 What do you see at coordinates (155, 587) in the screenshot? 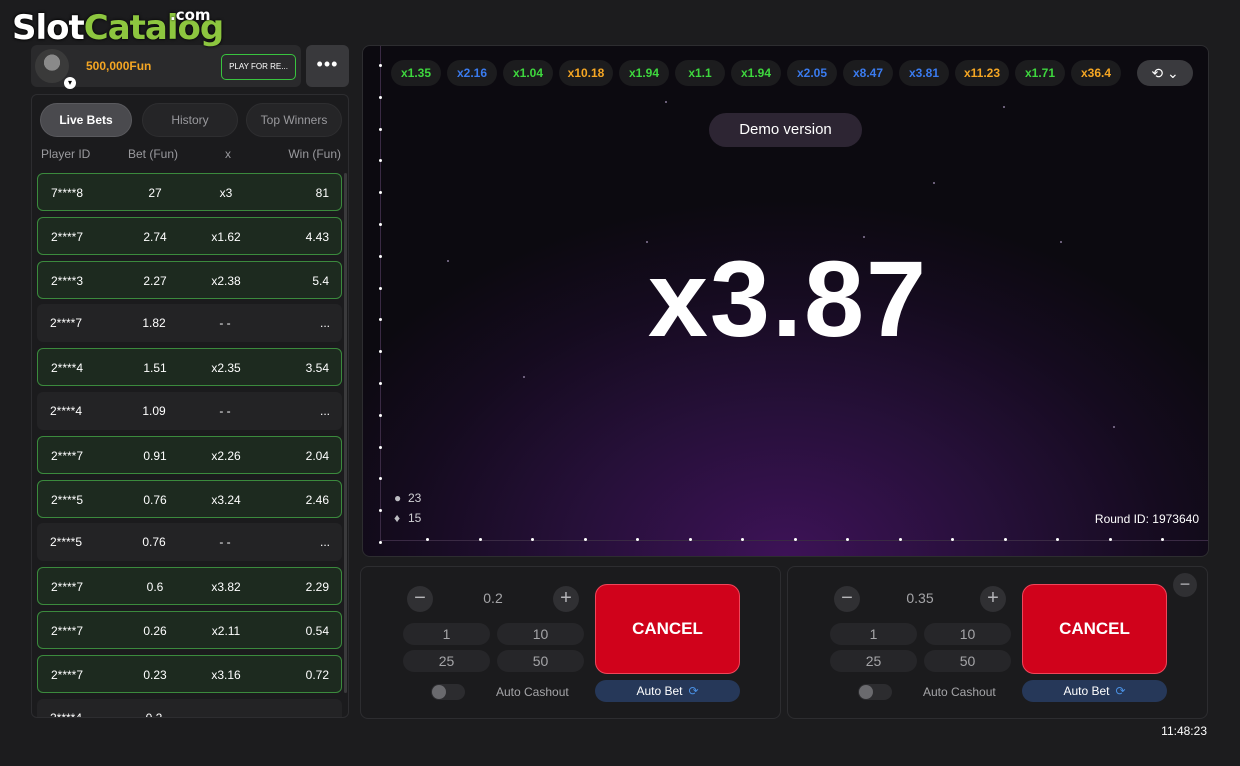
I see `bet-amount: 0.6` at bounding box center [155, 587].